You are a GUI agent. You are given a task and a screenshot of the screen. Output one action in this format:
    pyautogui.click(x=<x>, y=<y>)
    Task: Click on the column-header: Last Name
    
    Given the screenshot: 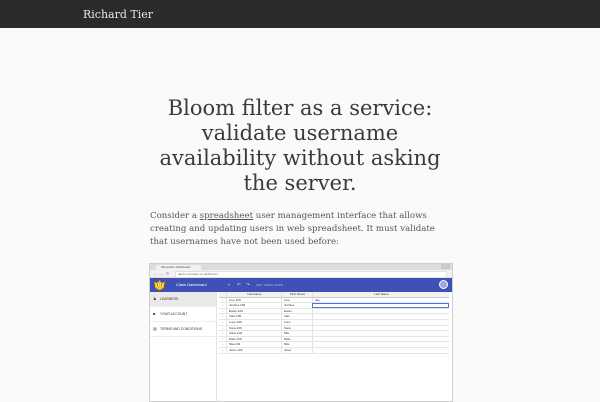 What is the action you would take?
    pyautogui.click(x=381, y=294)
    